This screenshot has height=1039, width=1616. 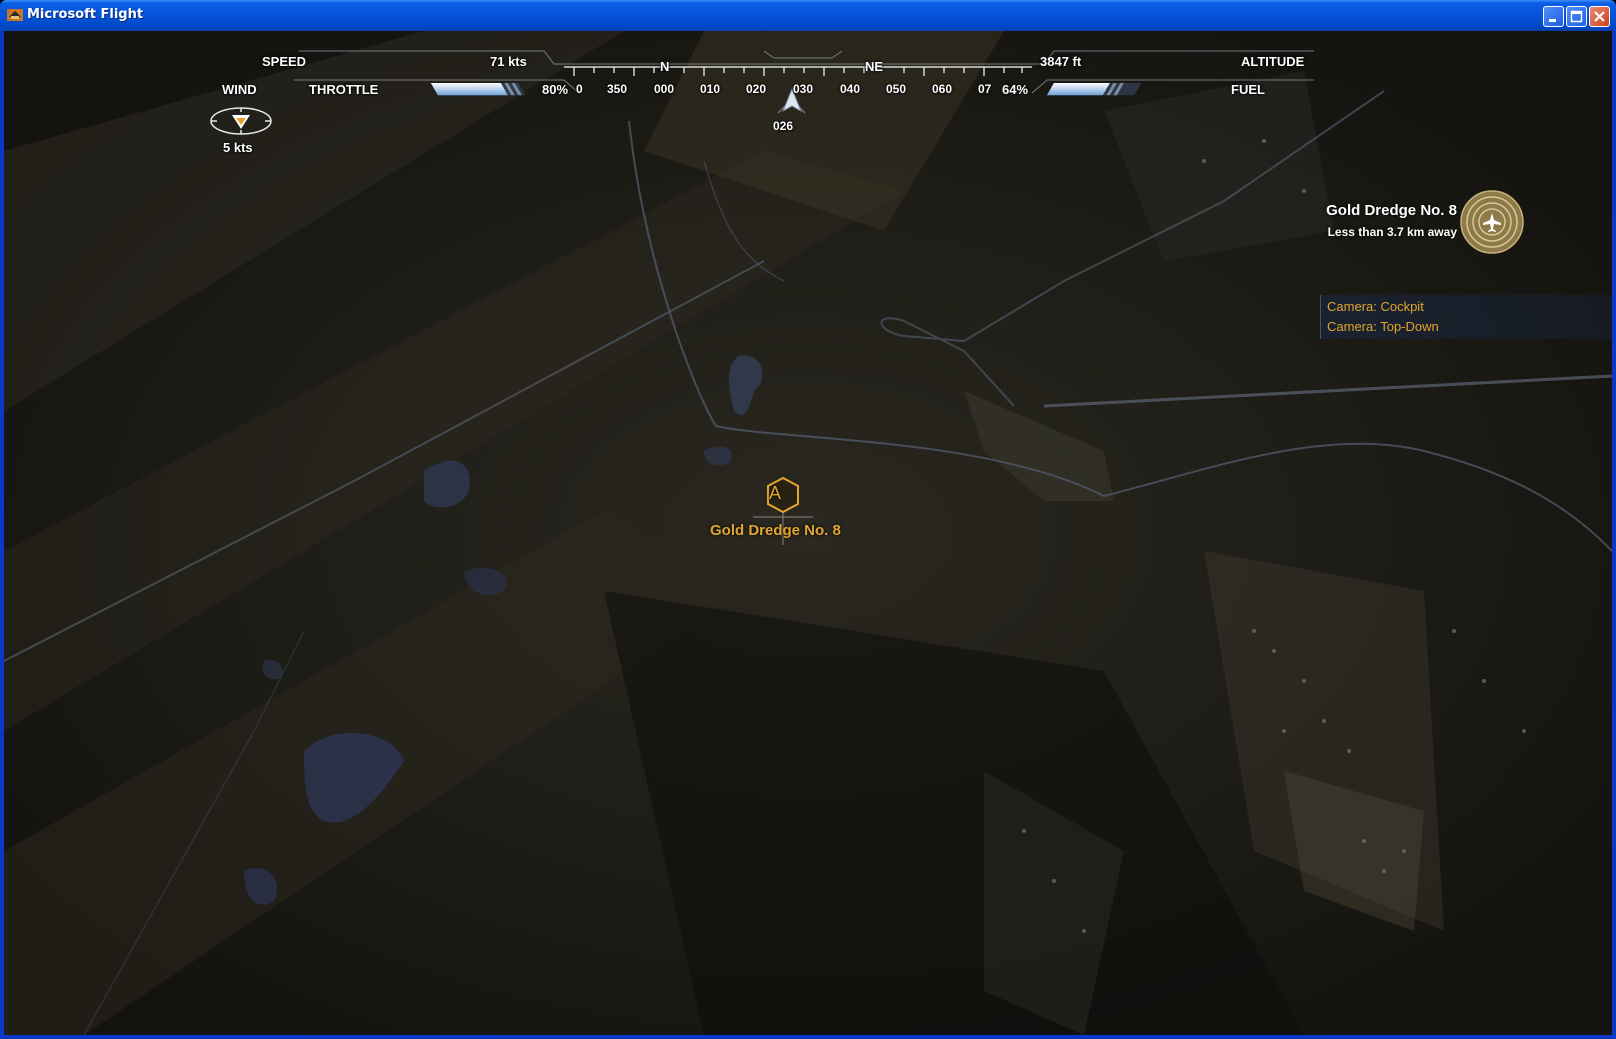 I want to click on camera-topdown-option: Camera: Top-Down, so click(x=1383, y=326).